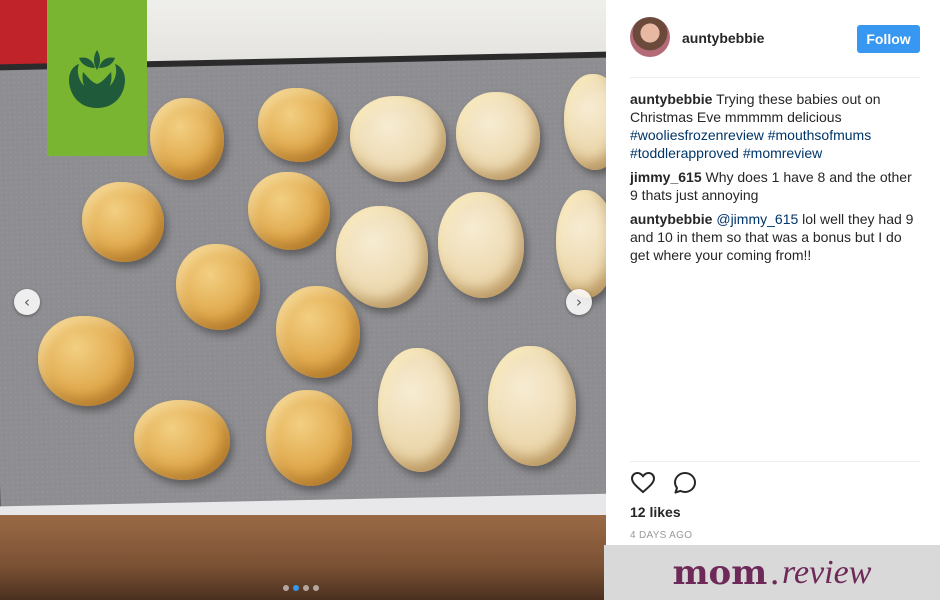 The image size is (940, 600). I want to click on carousel-next-button: ›, so click(579, 302).